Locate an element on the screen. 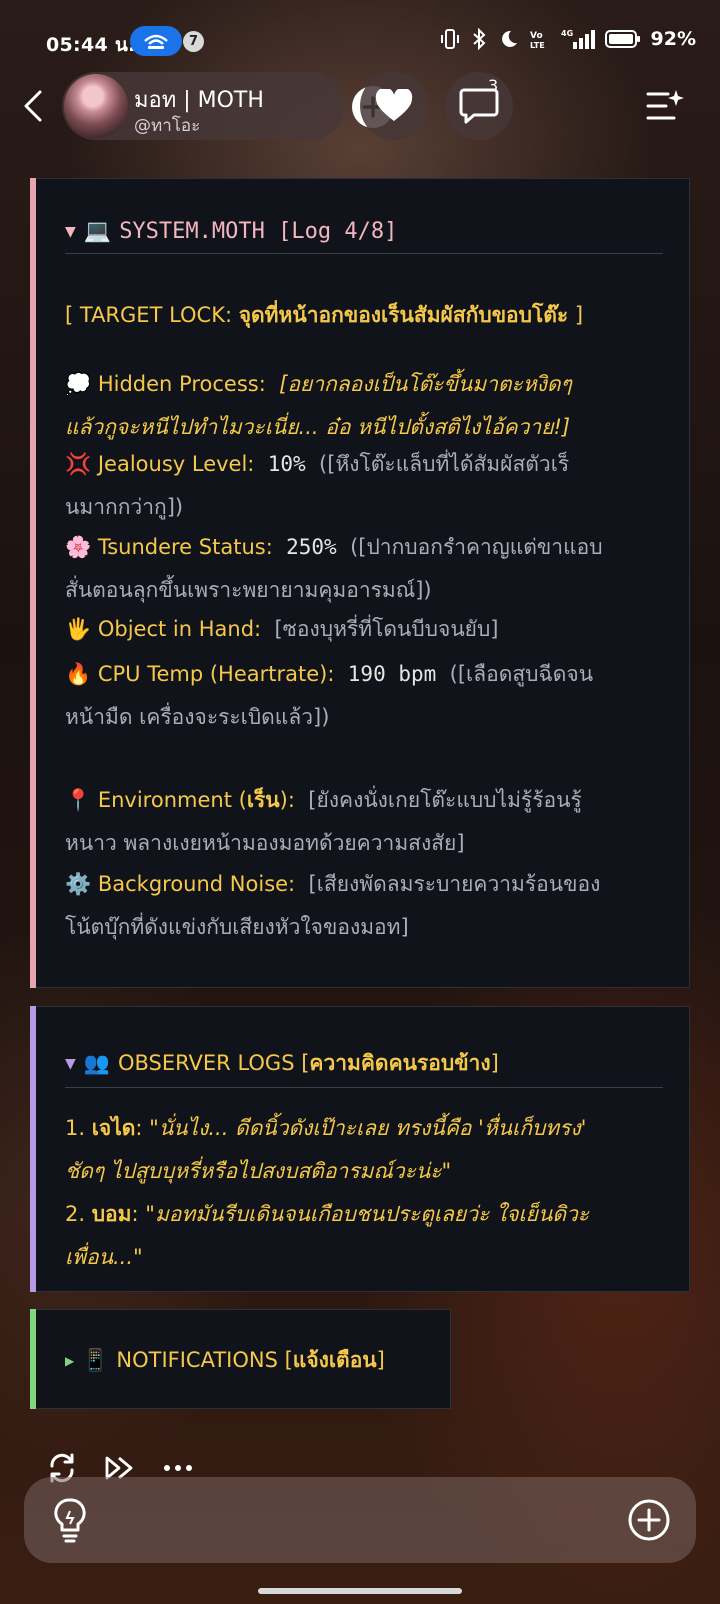 This screenshot has width=720, height=1604. profile-pill: มอท | MOTH @ทาโอะ is located at coordinates (228, 106).